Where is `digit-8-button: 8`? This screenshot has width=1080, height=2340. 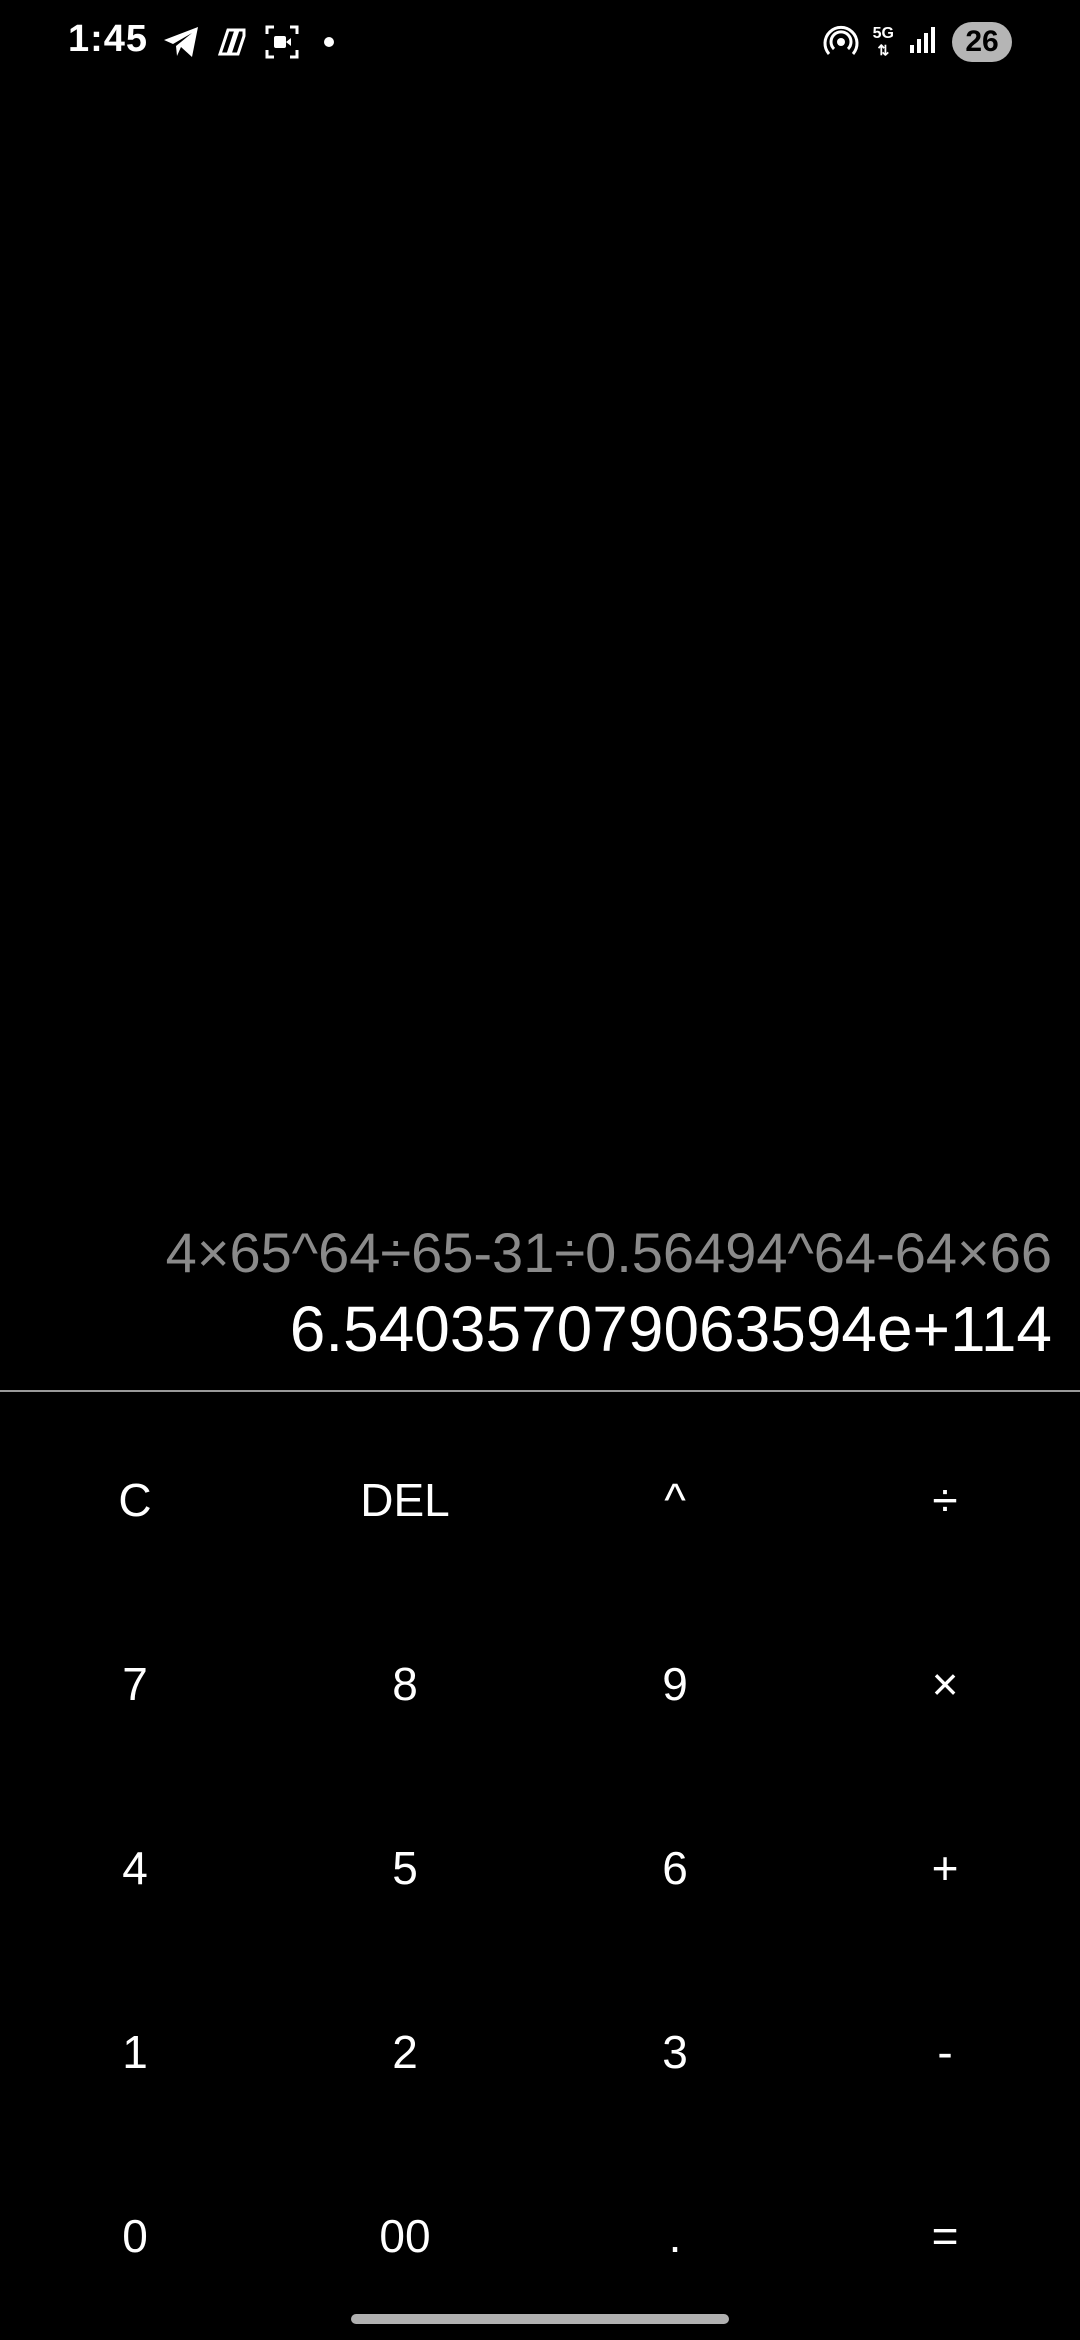 digit-8-button: 8 is located at coordinates (405, 1684).